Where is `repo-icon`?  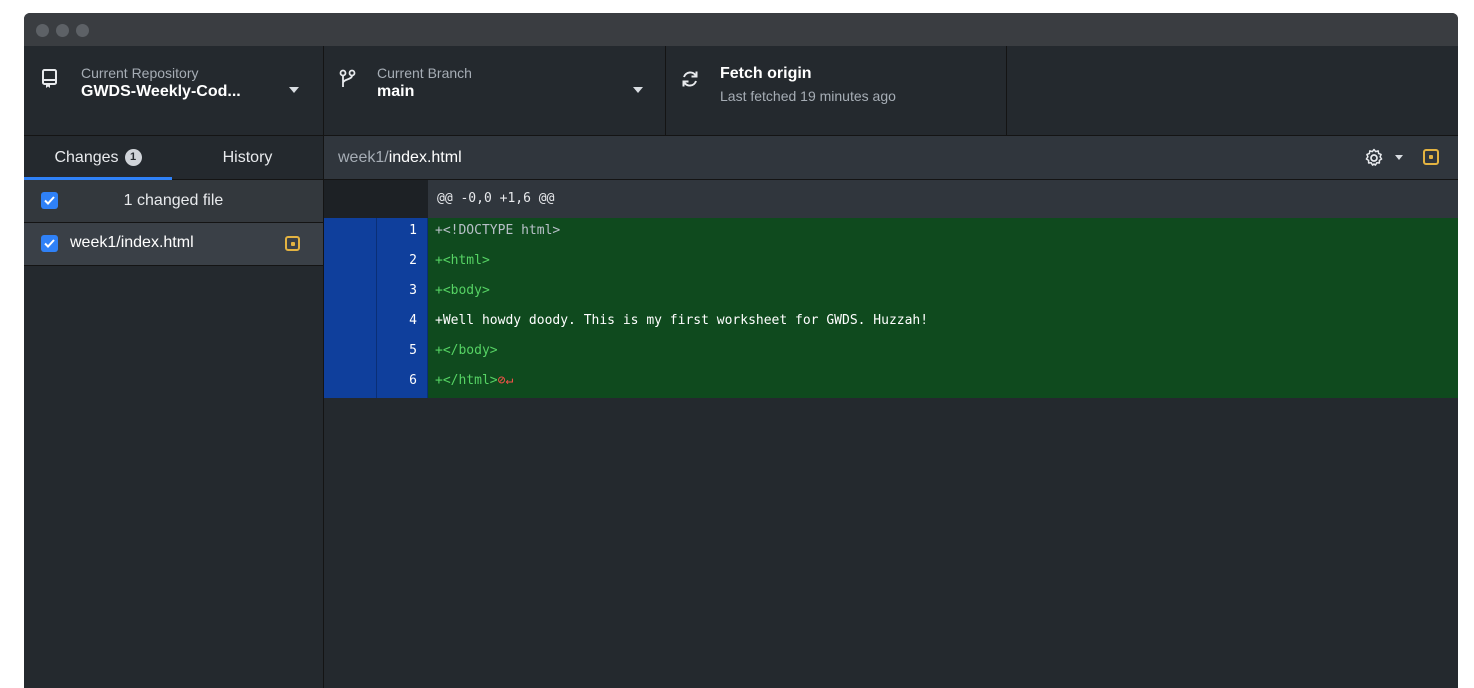 repo-icon is located at coordinates (49, 78).